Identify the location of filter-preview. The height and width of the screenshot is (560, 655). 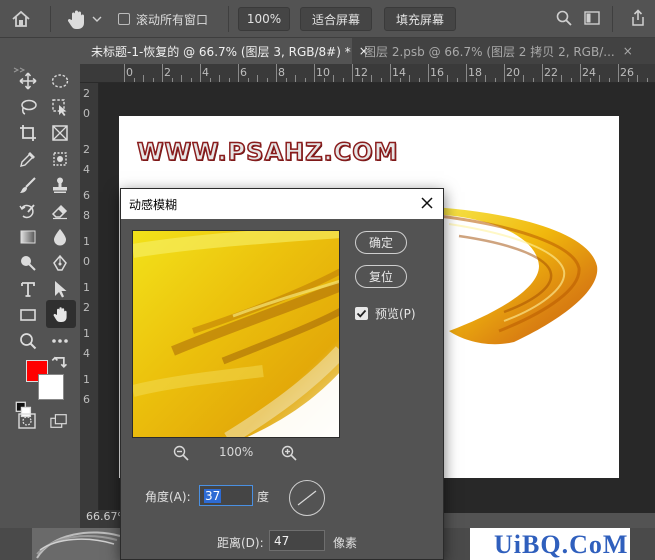
(236, 334).